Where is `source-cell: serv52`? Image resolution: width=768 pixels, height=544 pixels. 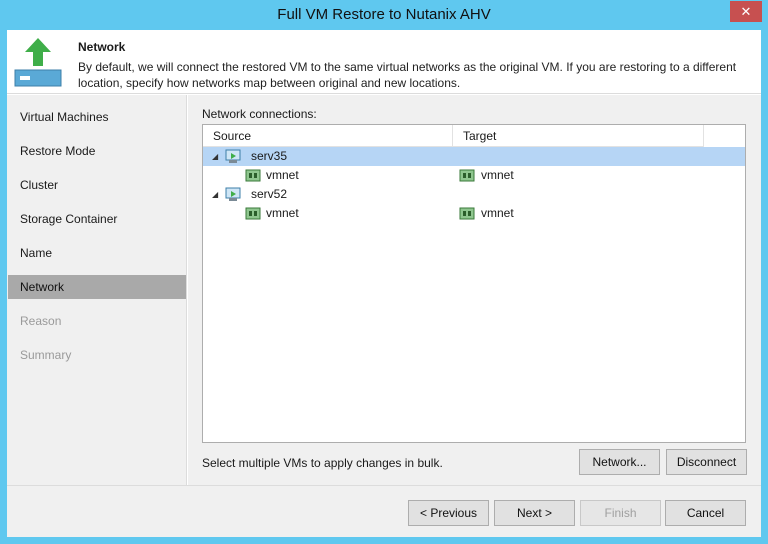 source-cell: serv52 is located at coordinates (269, 194).